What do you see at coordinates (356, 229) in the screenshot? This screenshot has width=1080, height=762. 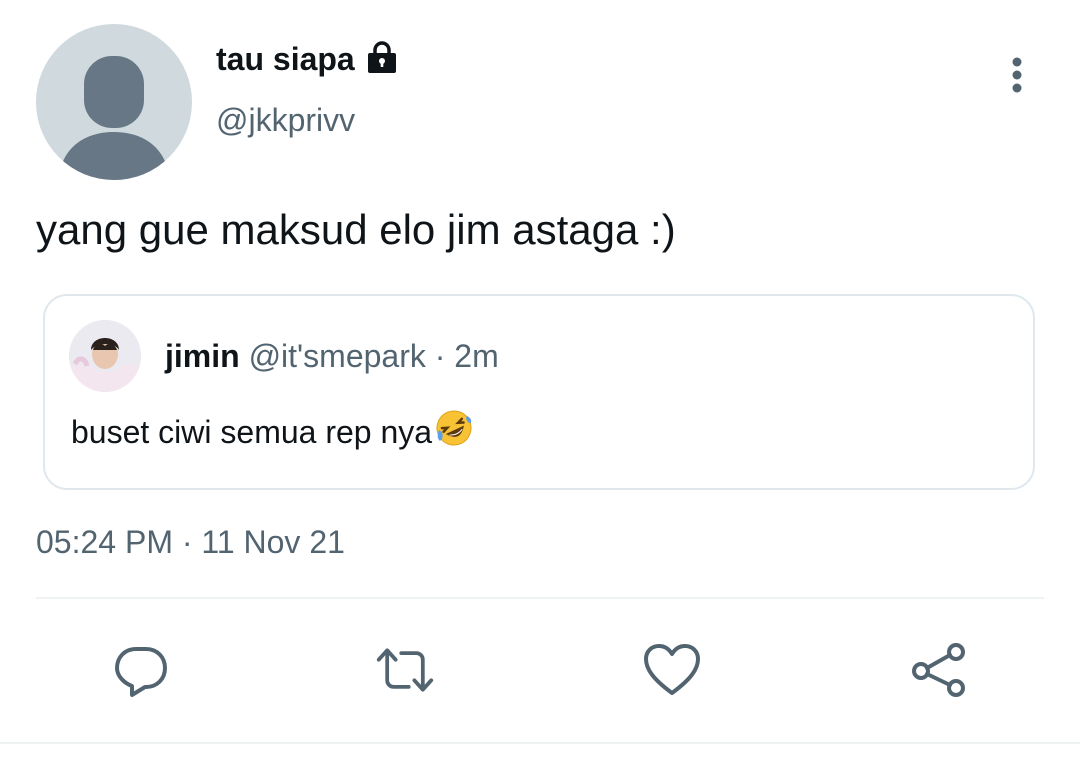 I see `tweet-text: yang gue maksud elo jim astaga :)` at bounding box center [356, 229].